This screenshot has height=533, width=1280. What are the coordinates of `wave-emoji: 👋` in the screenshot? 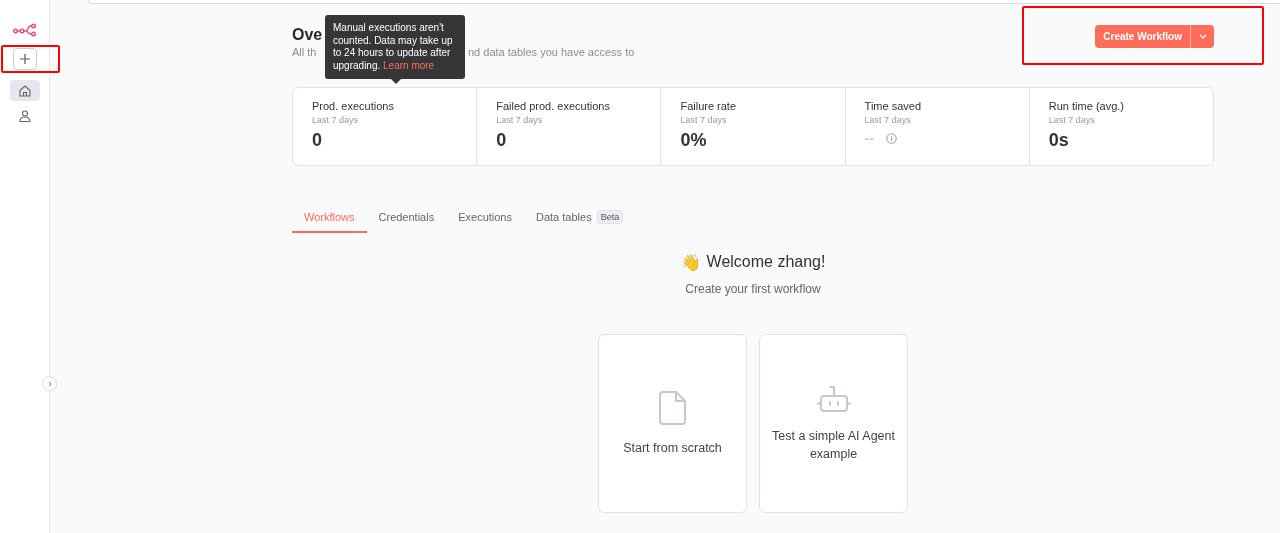 It's located at (690, 262).